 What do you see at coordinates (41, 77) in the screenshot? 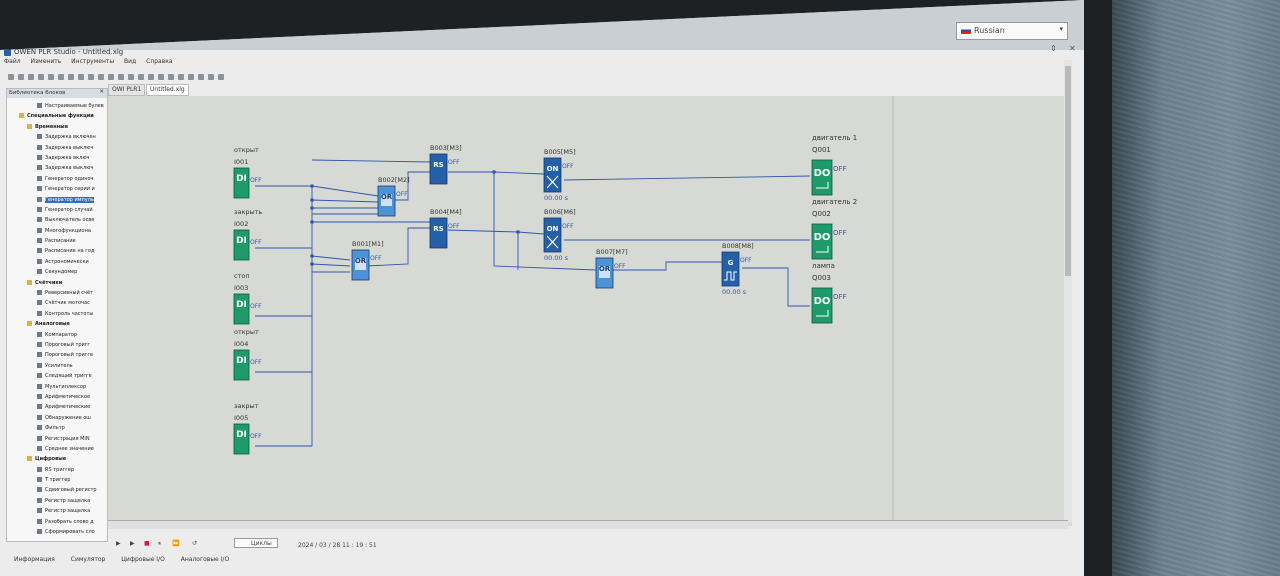
I see `print-icon` at bounding box center [41, 77].